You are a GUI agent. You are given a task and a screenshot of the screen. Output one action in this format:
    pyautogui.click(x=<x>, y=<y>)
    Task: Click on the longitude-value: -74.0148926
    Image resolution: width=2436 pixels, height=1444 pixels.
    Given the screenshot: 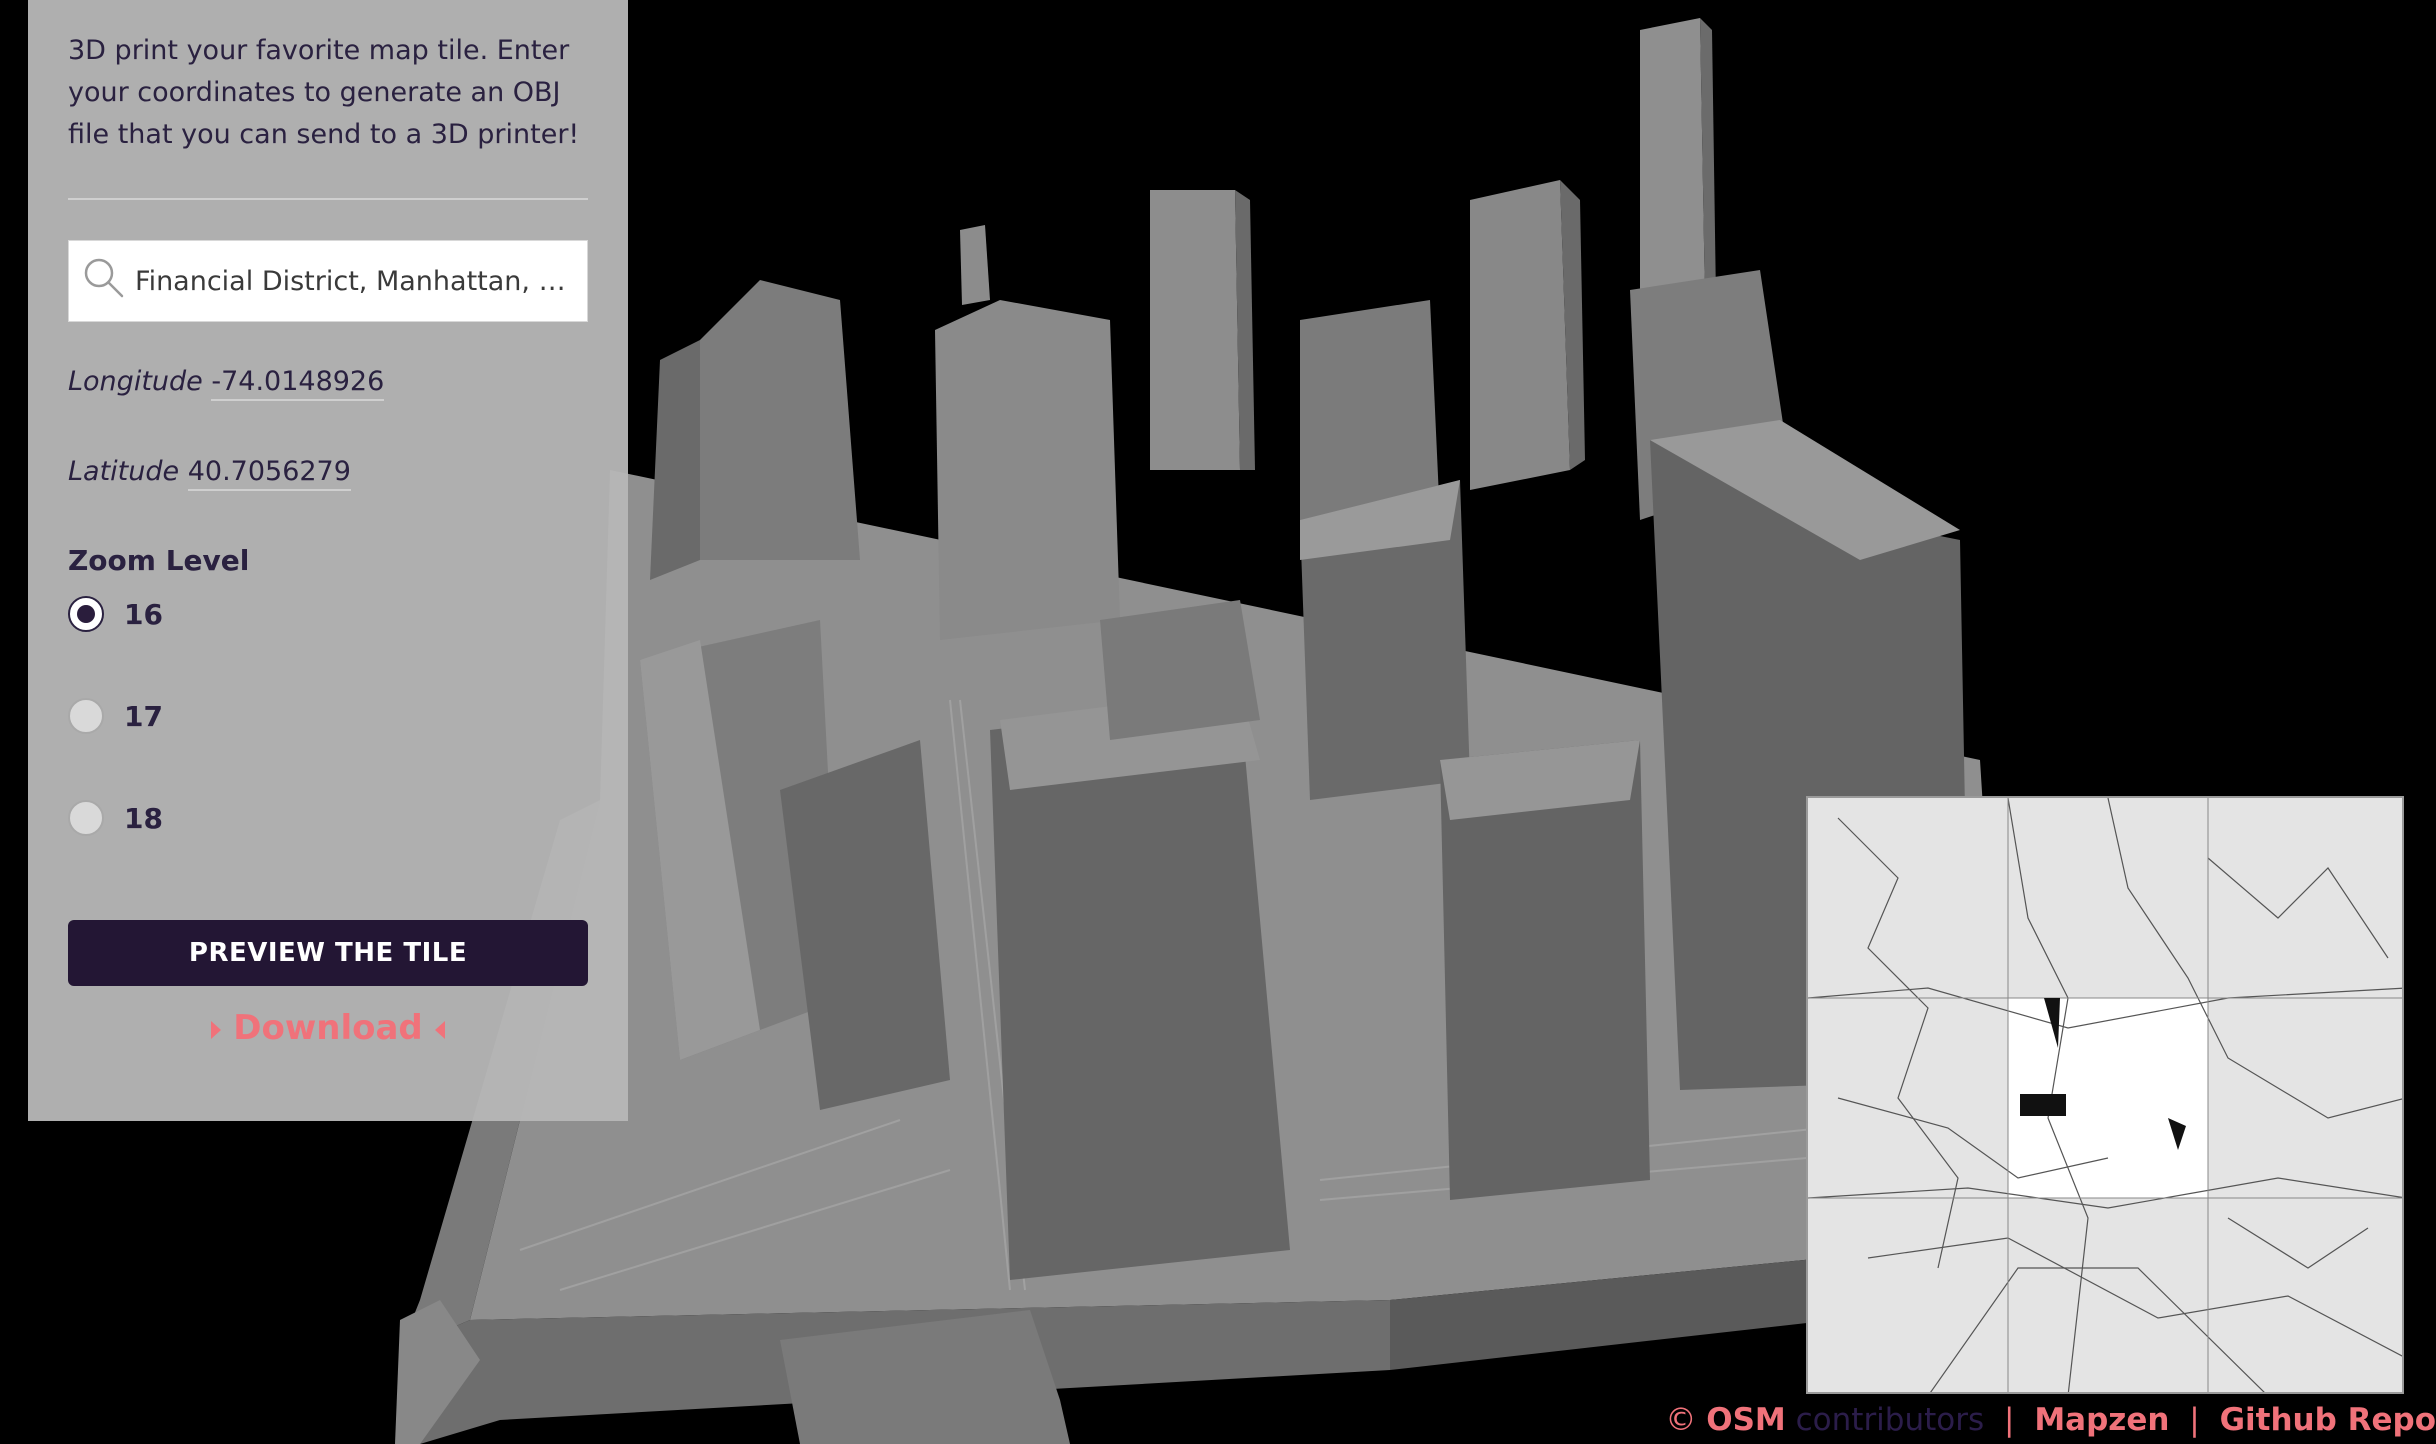 What is the action you would take?
    pyautogui.click(x=298, y=383)
    